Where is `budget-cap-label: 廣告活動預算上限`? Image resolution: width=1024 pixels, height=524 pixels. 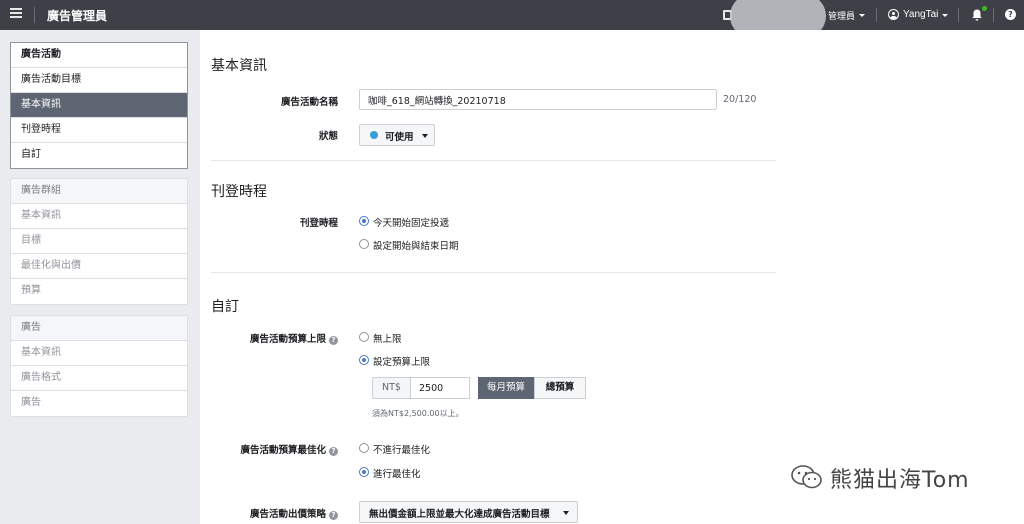 budget-cap-label: 廣告活動預算上限 is located at coordinates (287, 339).